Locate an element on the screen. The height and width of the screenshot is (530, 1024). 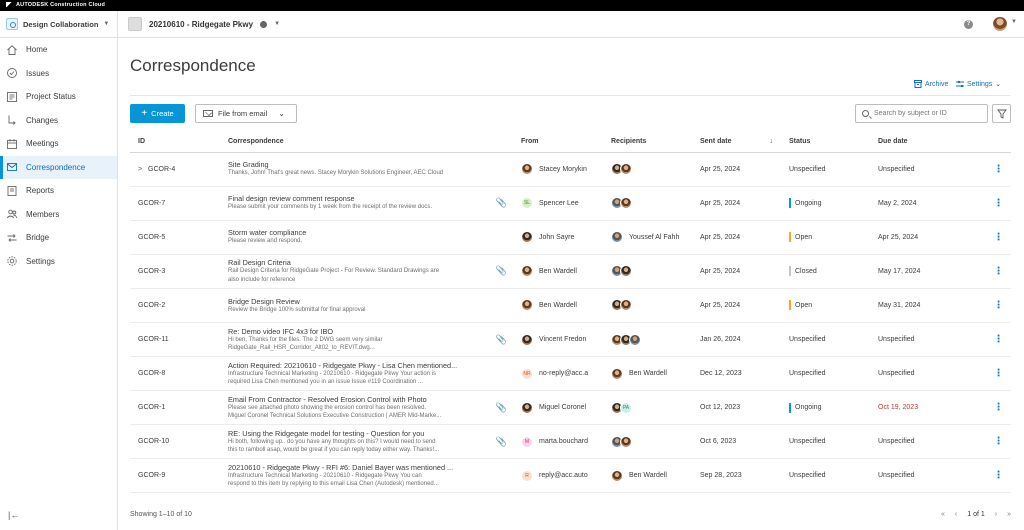
status-label: Unspecified is located at coordinates (807, 374).